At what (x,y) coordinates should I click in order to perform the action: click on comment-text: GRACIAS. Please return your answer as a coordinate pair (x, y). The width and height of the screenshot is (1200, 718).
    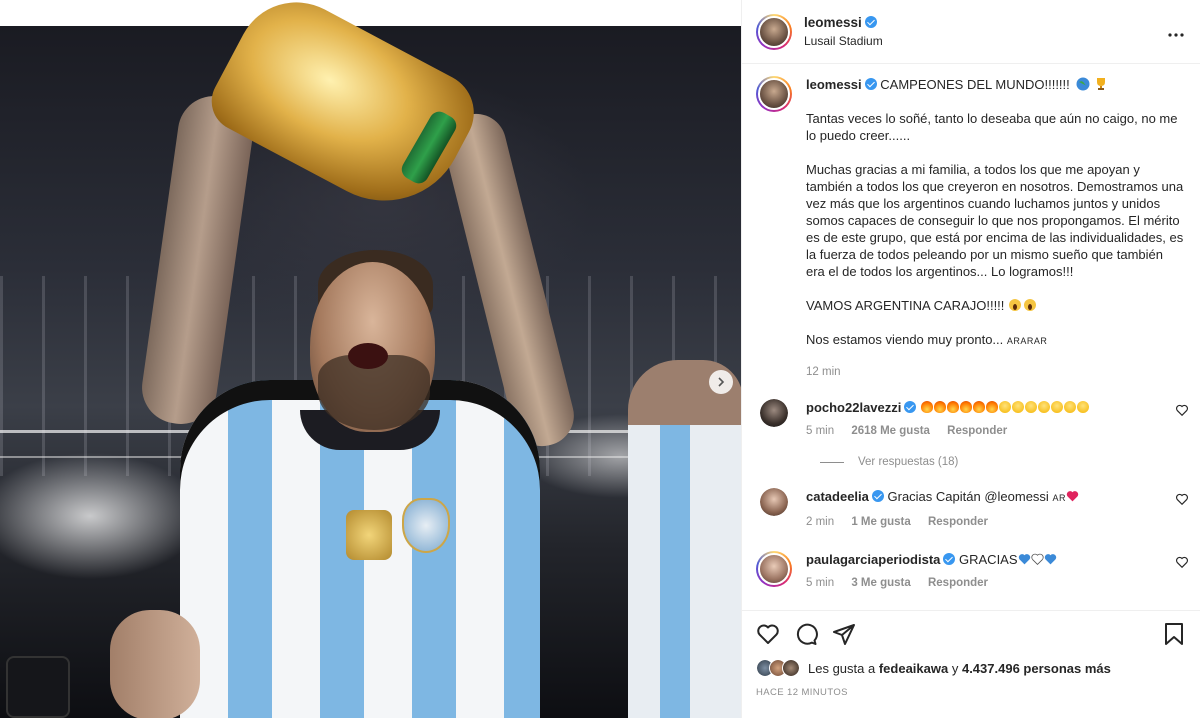
    Looking at the image, I should click on (988, 559).